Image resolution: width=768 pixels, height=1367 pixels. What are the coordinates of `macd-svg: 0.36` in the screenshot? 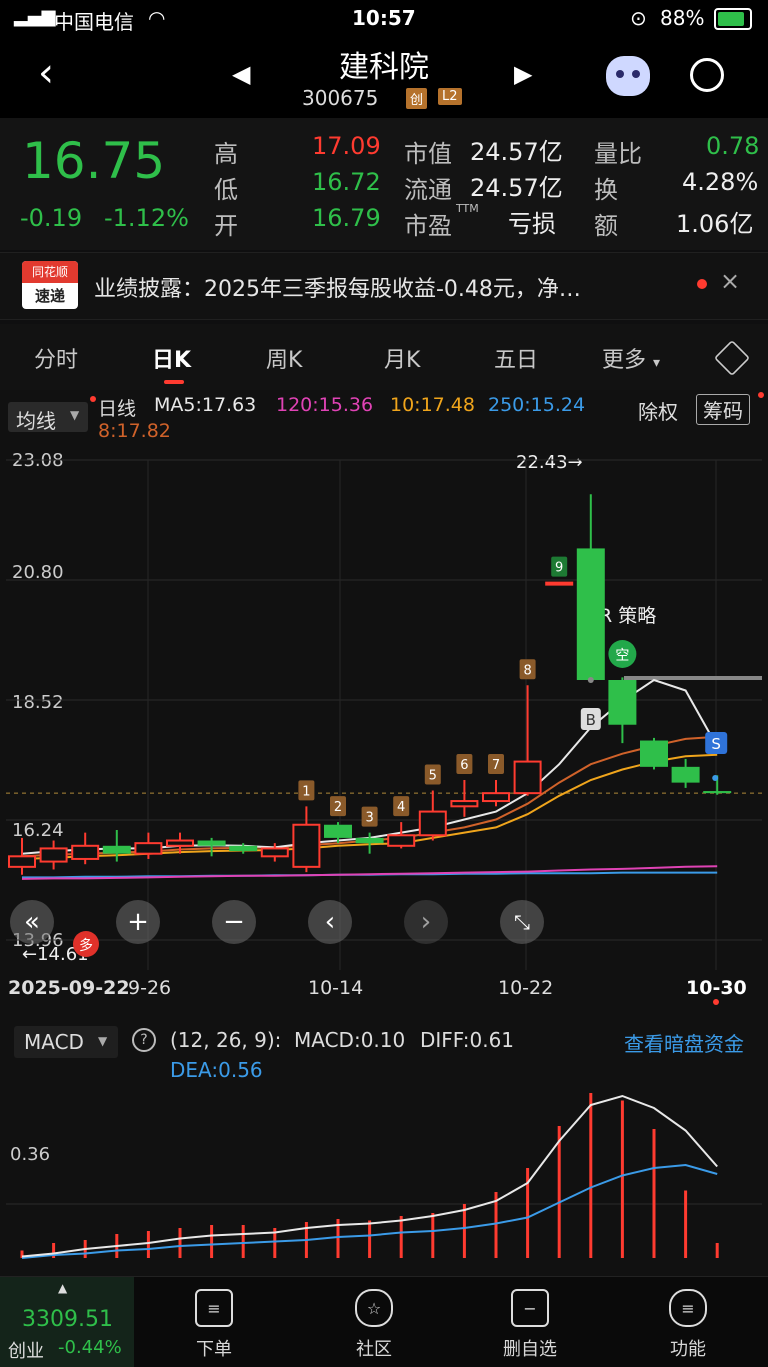 It's located at (384, 1176).